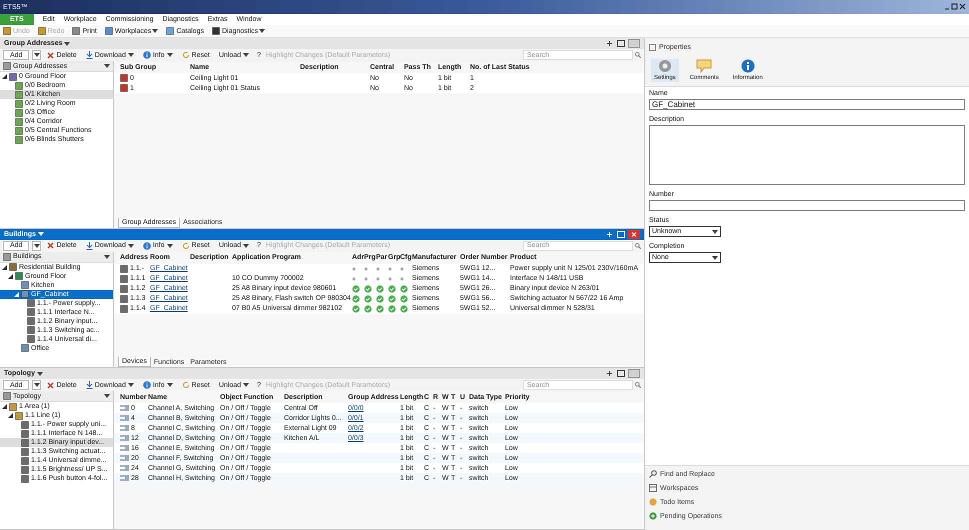 This screenshot has height=530, width=969. Describe the element at coordinates (807, 155) in the screenshot. I see `description-field` at that location.